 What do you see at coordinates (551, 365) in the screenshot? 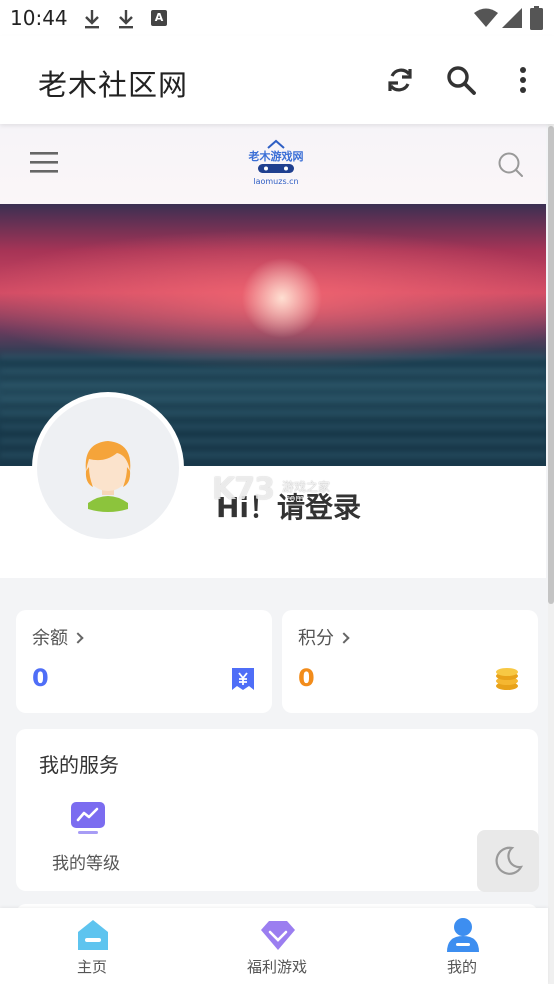
I see `scroll-thumb` at bounding box center [551, 365].